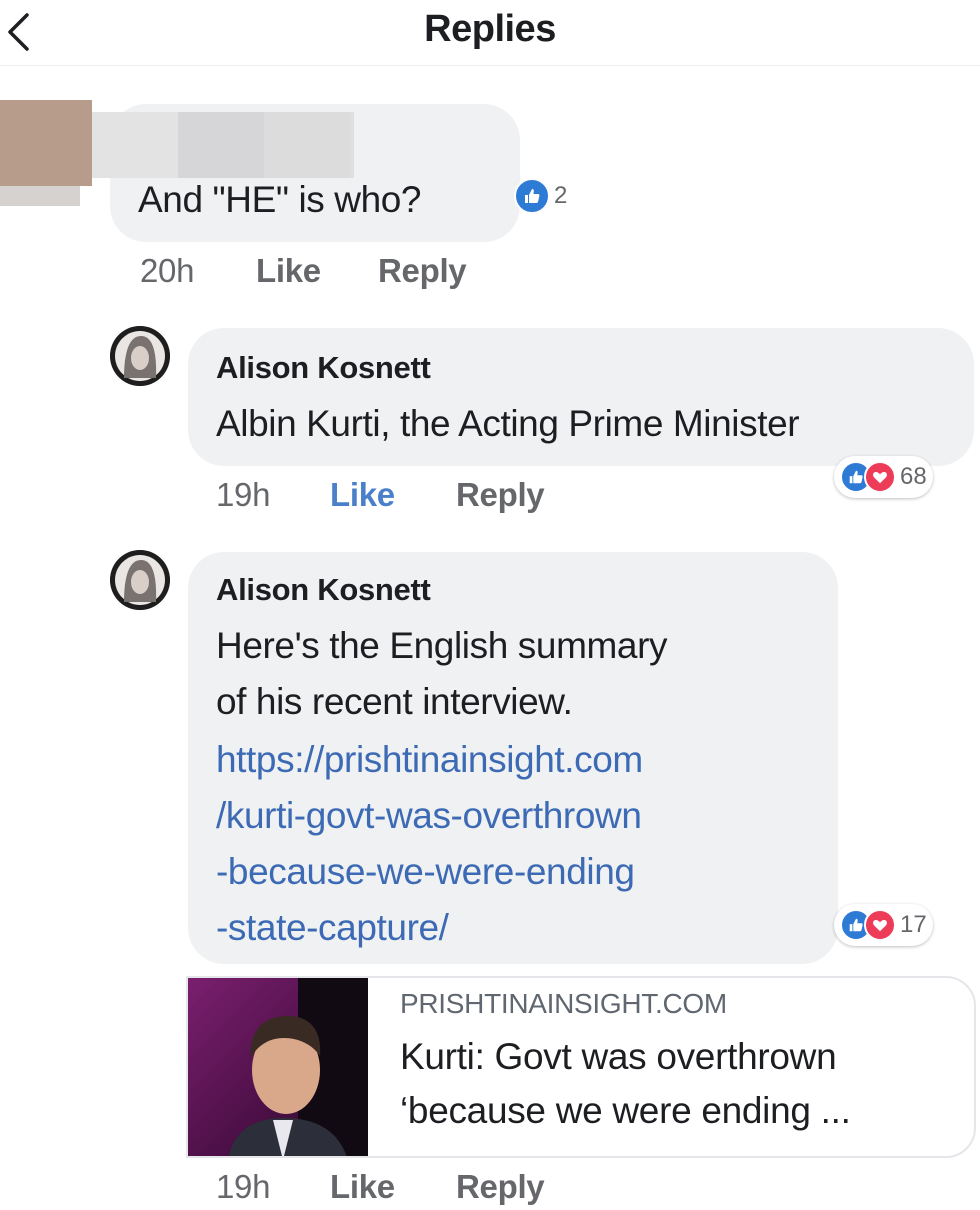 Image resolution: width=980 pixels, height=1210 pixels. I want to click on comment-time: 20h, so click(167, 270).